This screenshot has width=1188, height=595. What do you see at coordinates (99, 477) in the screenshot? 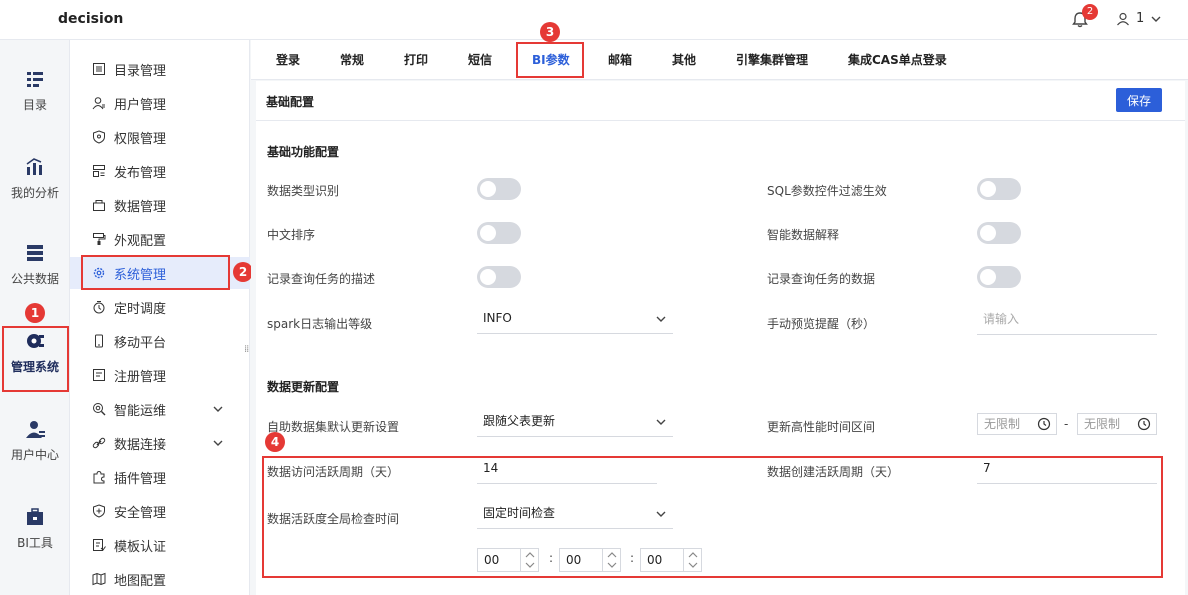
I see `plugin-icon` at bounding box center [99, 477].